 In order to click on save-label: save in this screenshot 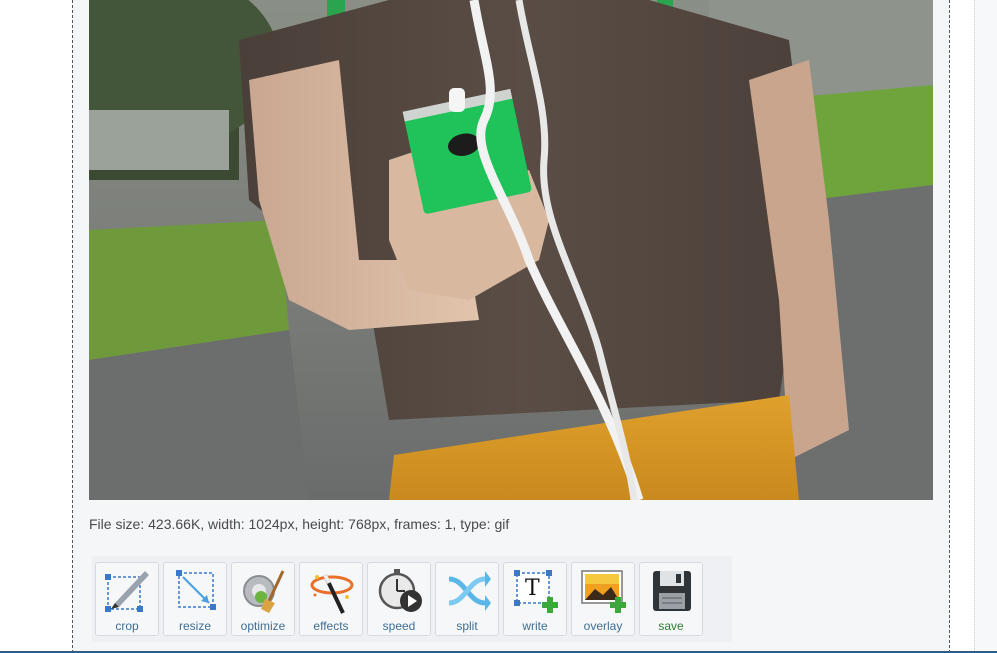, I will do `click(671, 626)`.